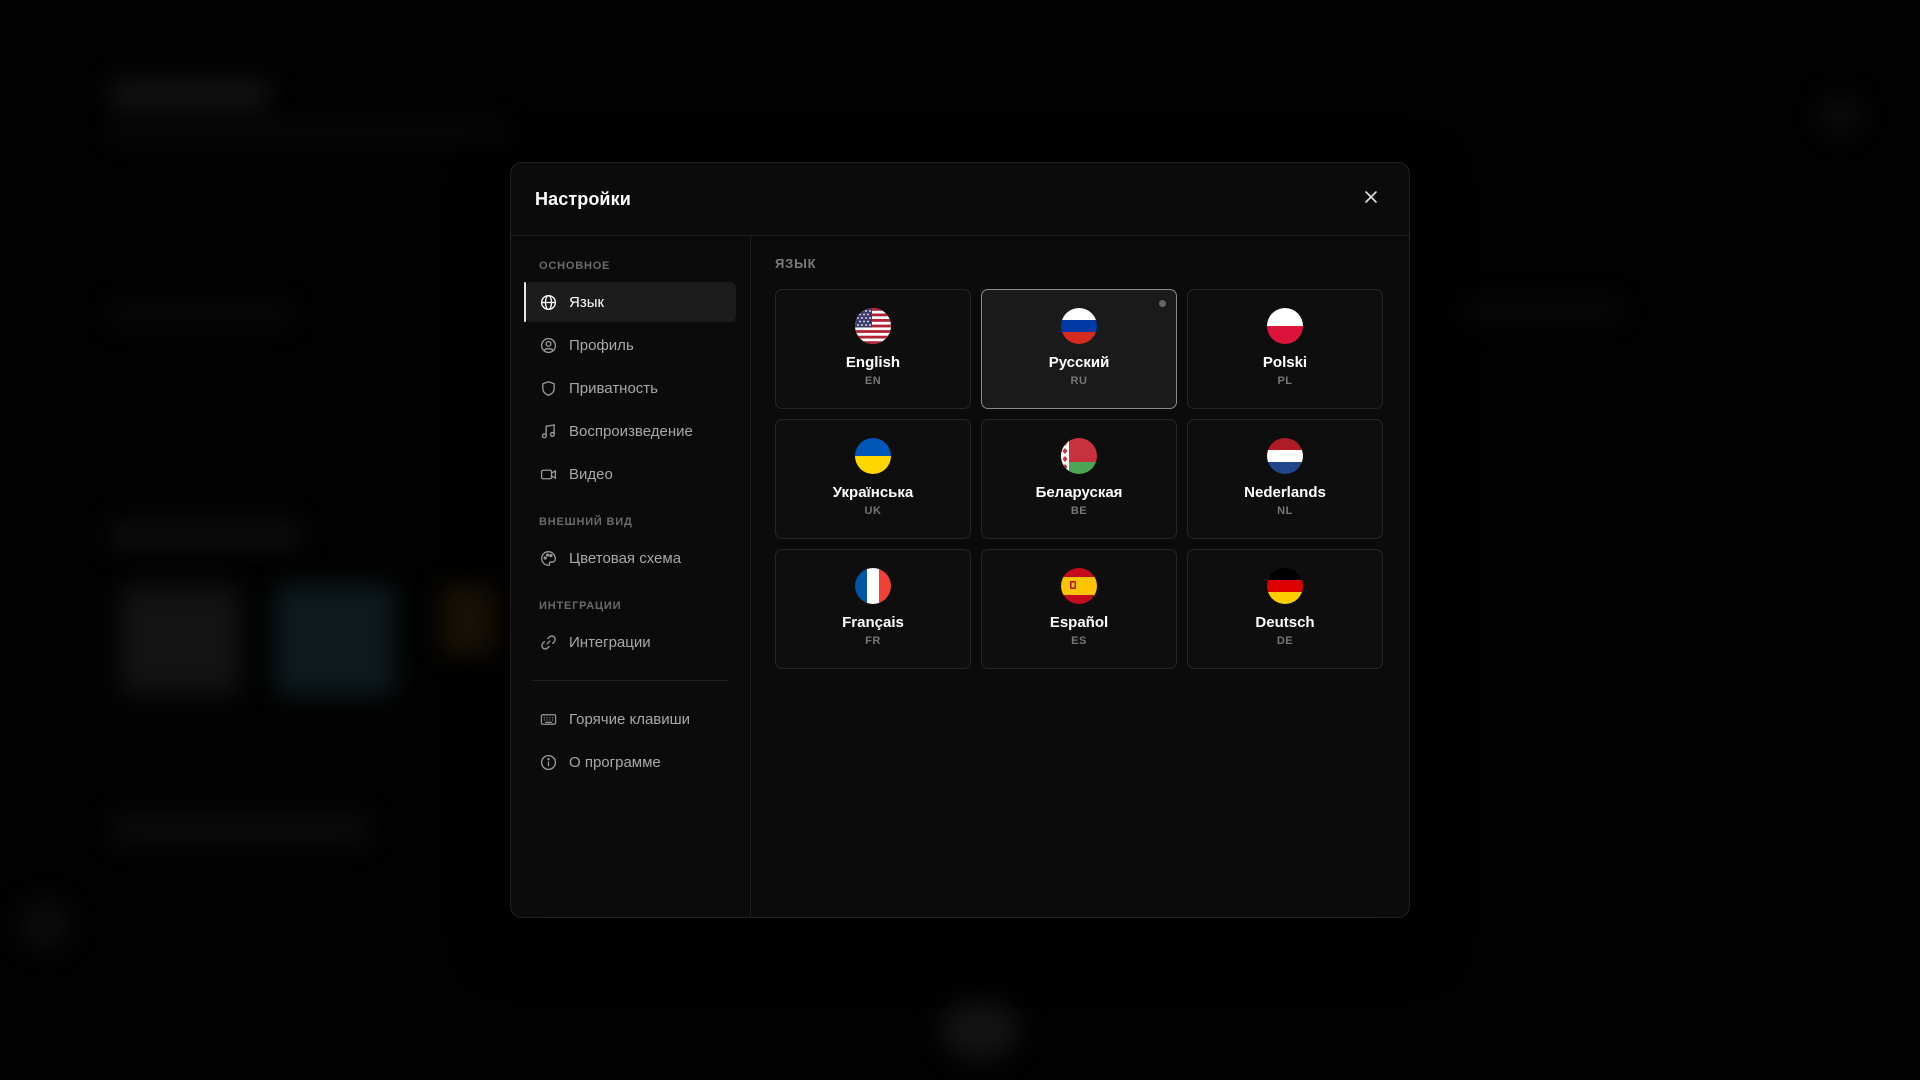  Describe the element at coordinates (873, 326) in the screenshot. I see `us-flag-icon` at that location.